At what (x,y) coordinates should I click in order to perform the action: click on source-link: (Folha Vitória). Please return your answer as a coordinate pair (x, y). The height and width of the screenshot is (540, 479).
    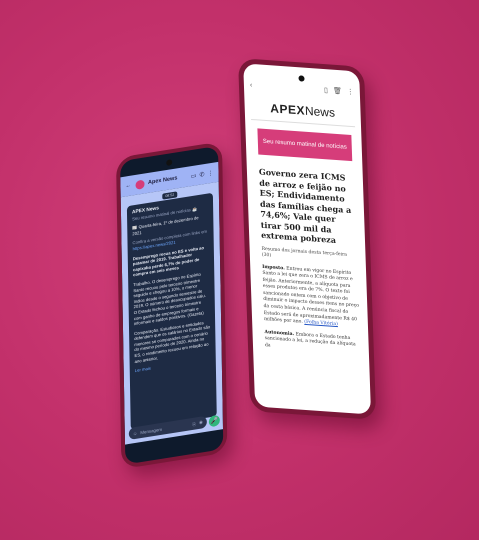
    Looking at the image, I should click on (321, 323).